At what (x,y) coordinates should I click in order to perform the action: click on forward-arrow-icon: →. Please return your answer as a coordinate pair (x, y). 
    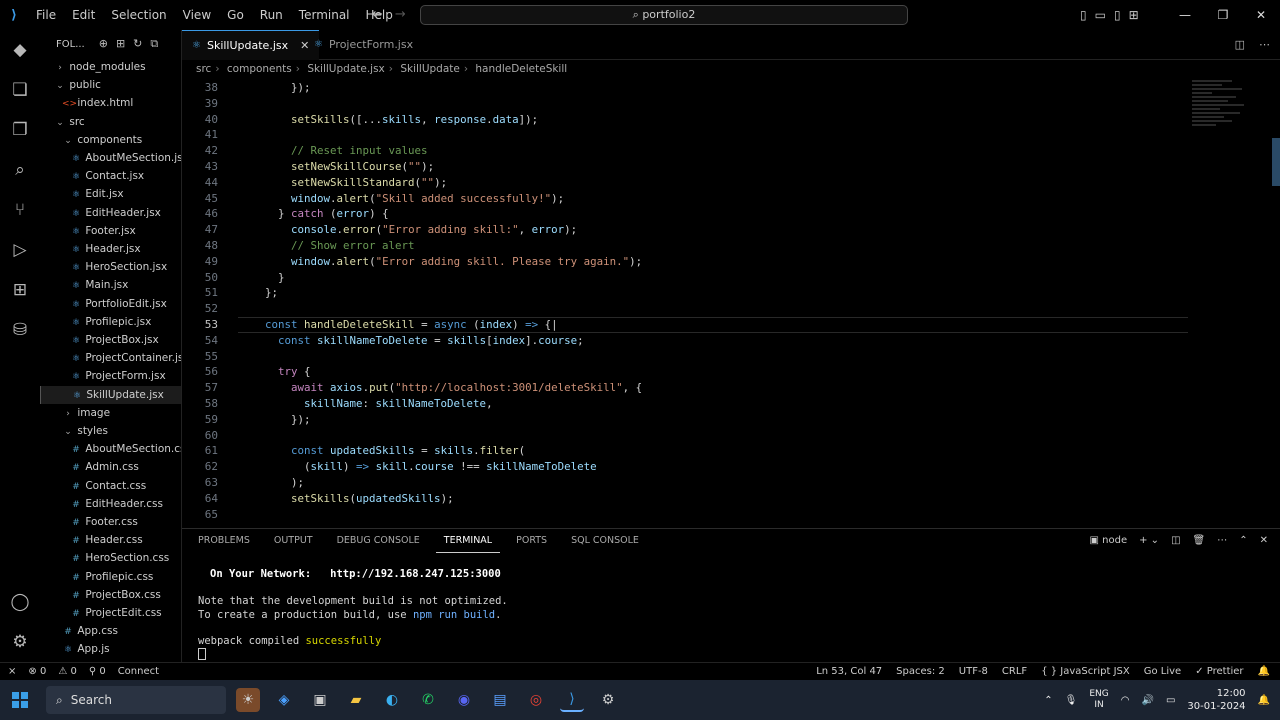
    Looking at the image, I should click on (400, 15).